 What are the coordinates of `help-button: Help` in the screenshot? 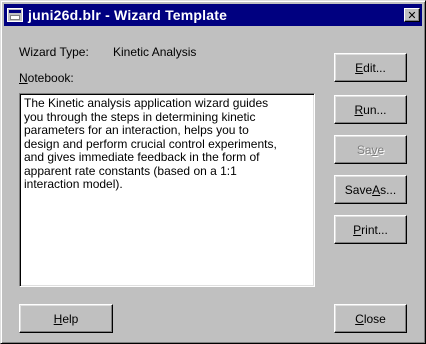 It's located at (66, 318).